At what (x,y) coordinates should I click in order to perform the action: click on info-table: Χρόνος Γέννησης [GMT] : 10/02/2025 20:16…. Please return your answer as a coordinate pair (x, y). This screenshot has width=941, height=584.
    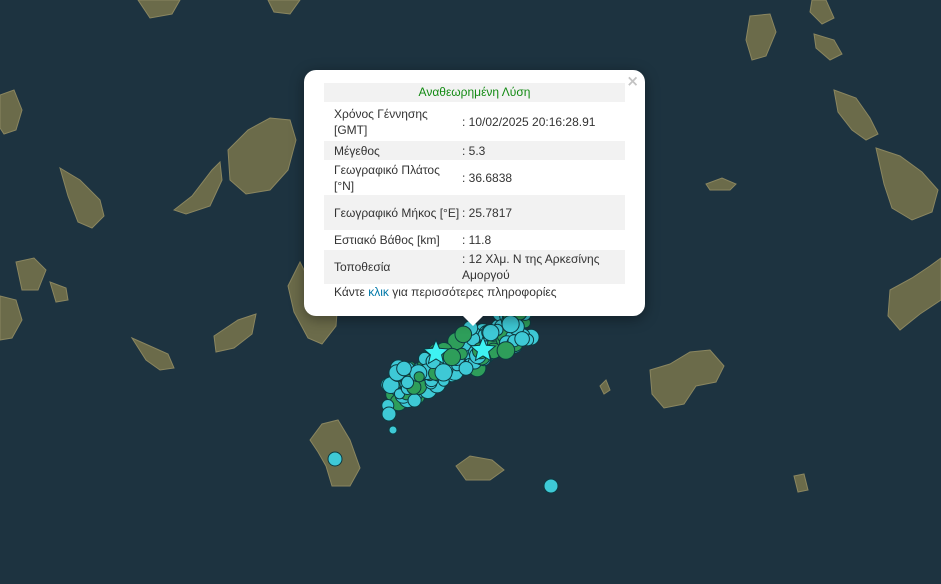
    Looking at the image, I should click on (474, 193).